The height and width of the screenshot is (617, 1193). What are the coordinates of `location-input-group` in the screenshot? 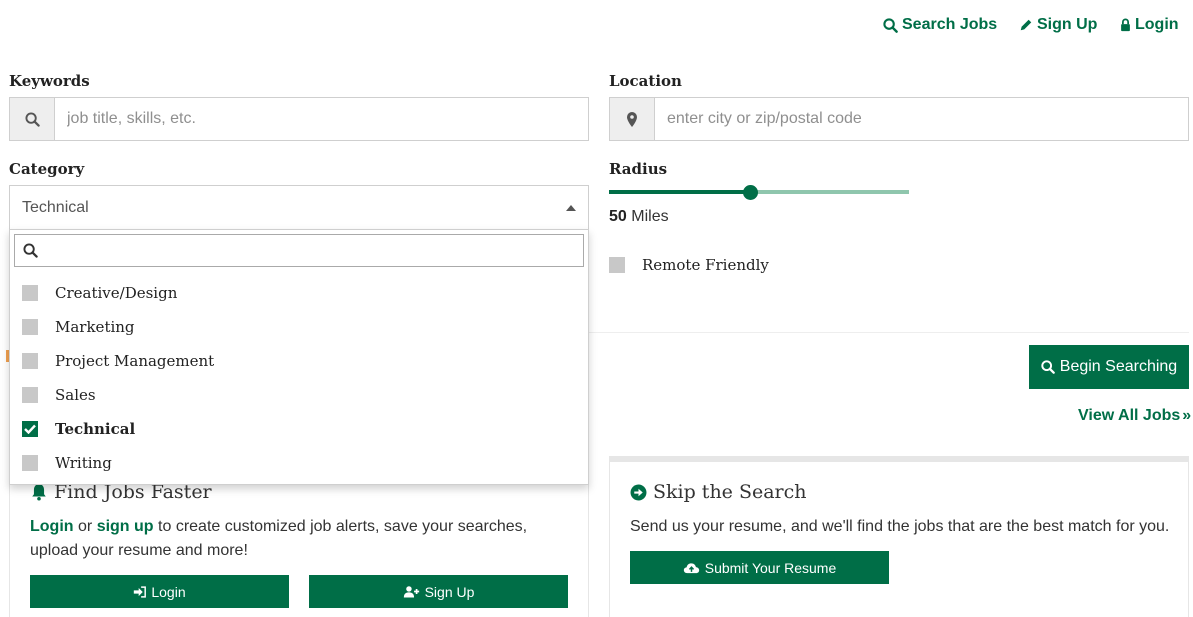 It's located at (899, 119).